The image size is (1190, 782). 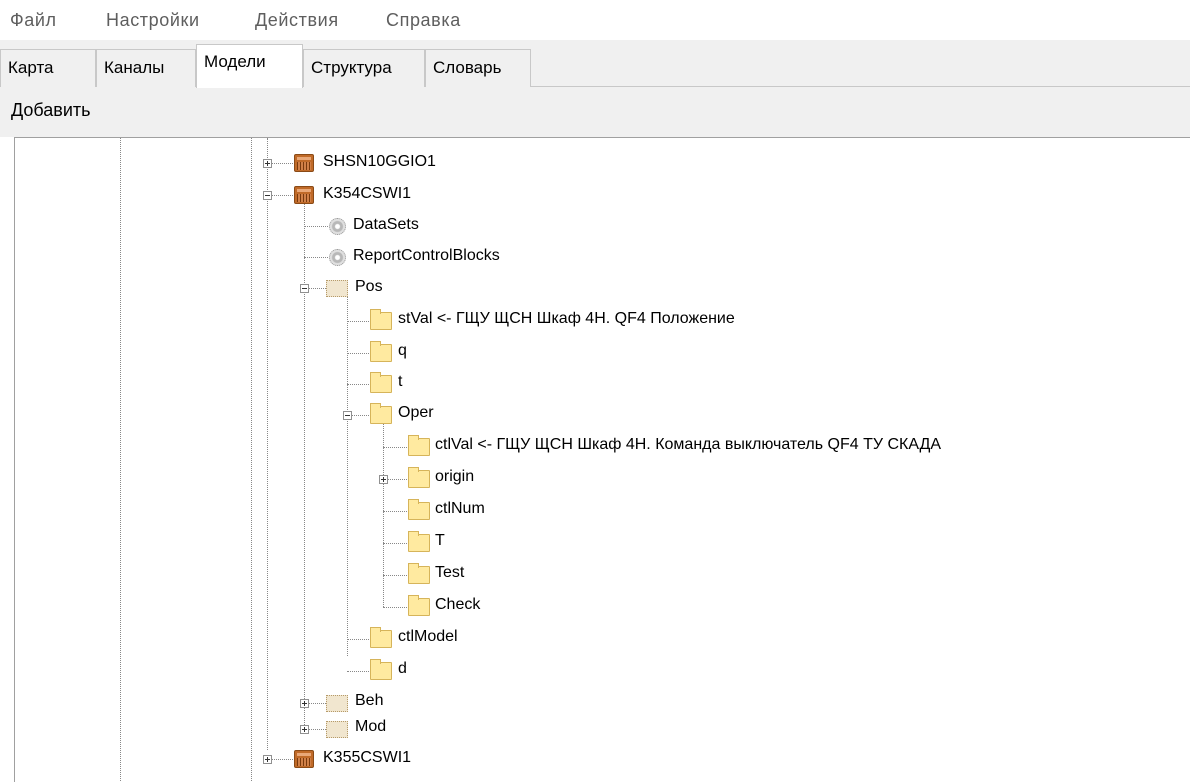 What do you see at coordinates (402, 351) in the screenshot?
I see `tree-node-q: q` at bounding box center [402, 351].